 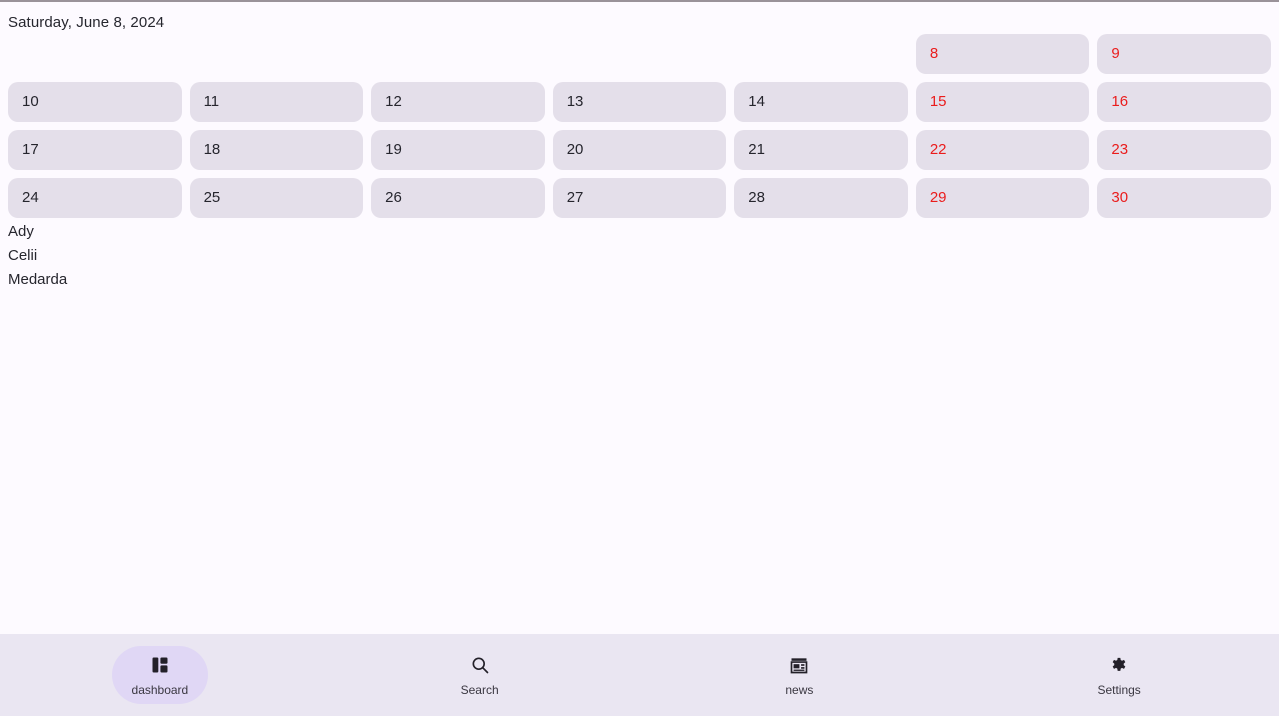 I want to click on calendar-day-number: 27, so click(x=575, y=197).